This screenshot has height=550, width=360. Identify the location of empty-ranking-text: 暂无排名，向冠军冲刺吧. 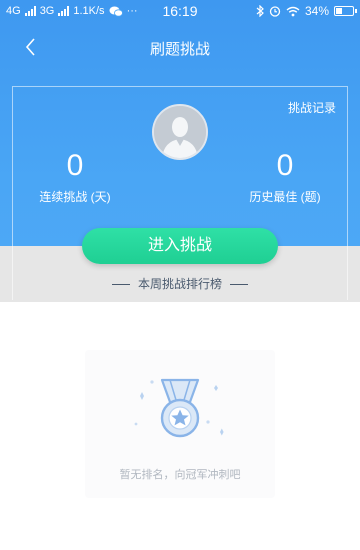
(180, 475).